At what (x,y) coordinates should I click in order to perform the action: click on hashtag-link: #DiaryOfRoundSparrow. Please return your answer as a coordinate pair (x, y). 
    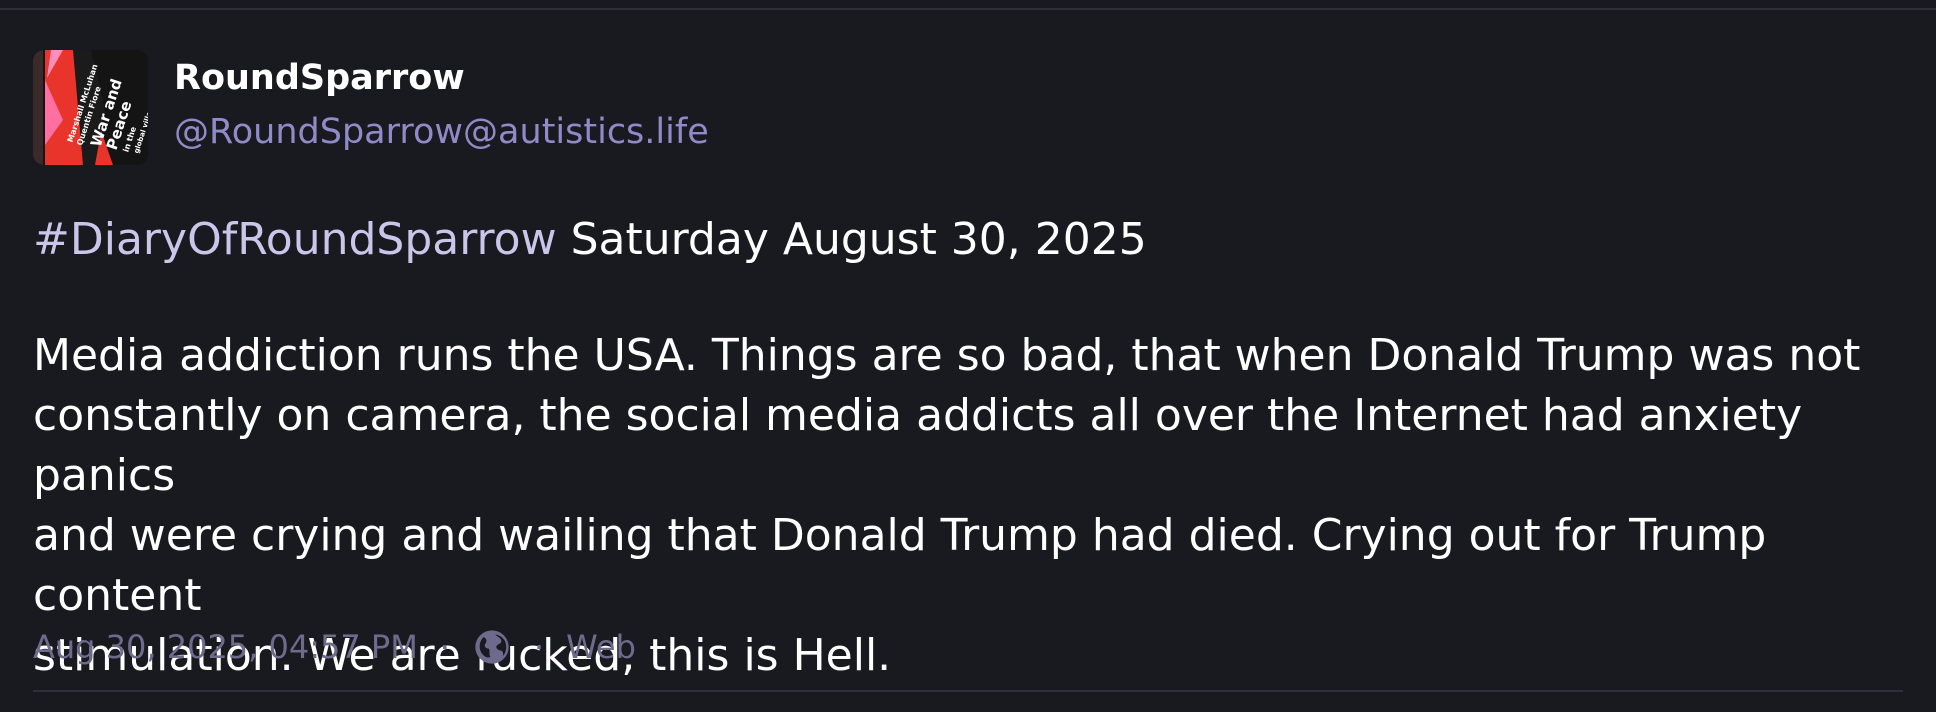
    Looking at the image, I should click on (295, 239).